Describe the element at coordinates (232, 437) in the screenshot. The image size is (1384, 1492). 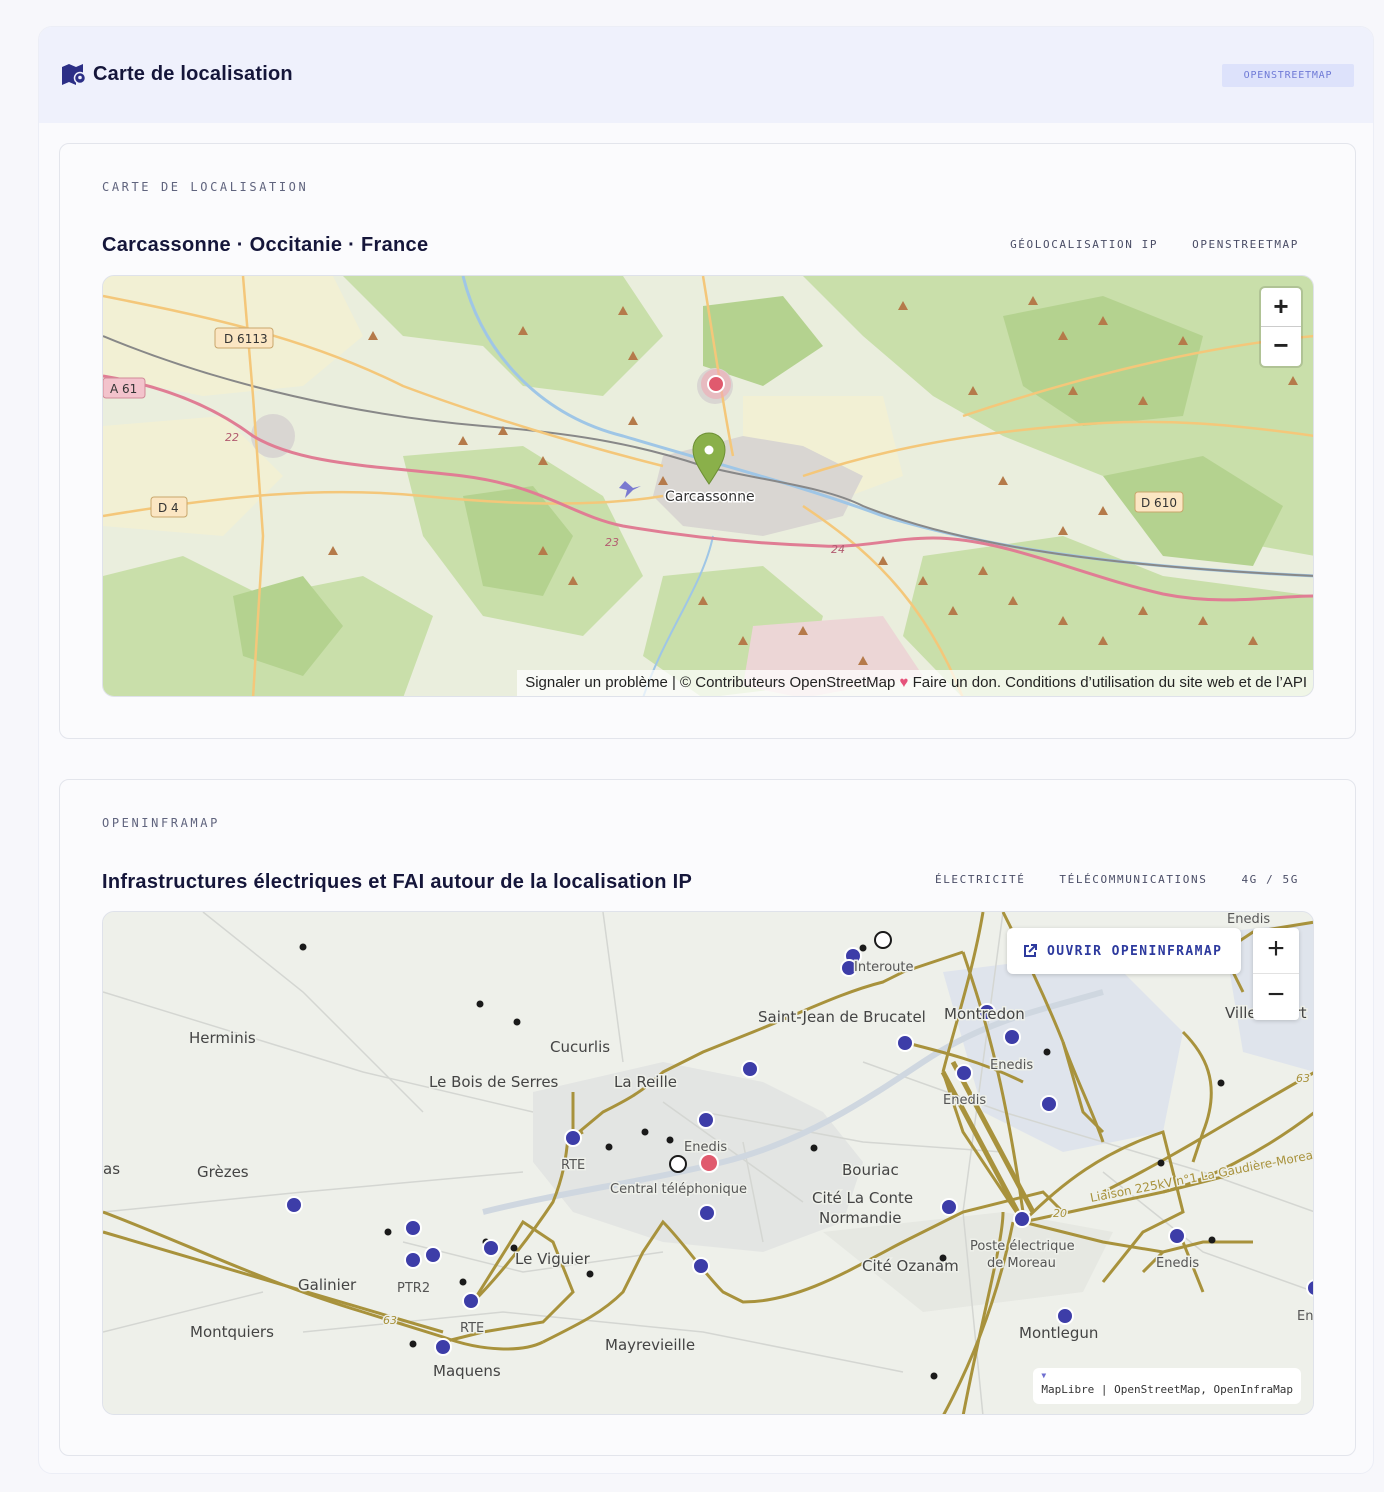
I see `exit-label-22: 22` at that location.